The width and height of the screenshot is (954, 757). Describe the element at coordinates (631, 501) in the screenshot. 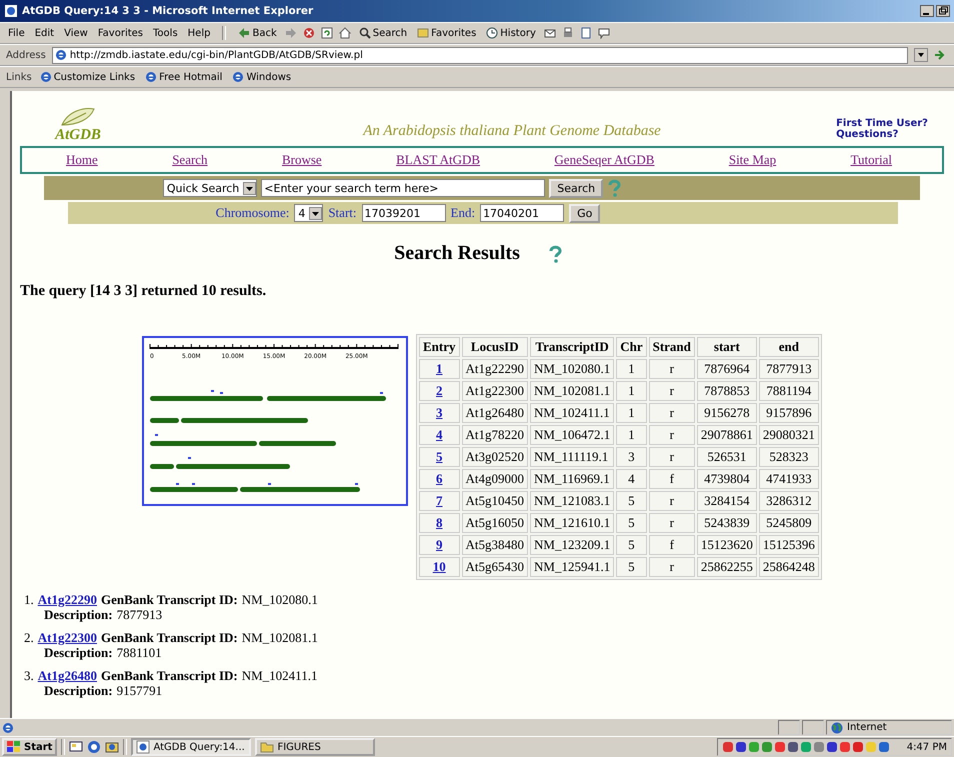

I see `table-cell: 5` at that location.